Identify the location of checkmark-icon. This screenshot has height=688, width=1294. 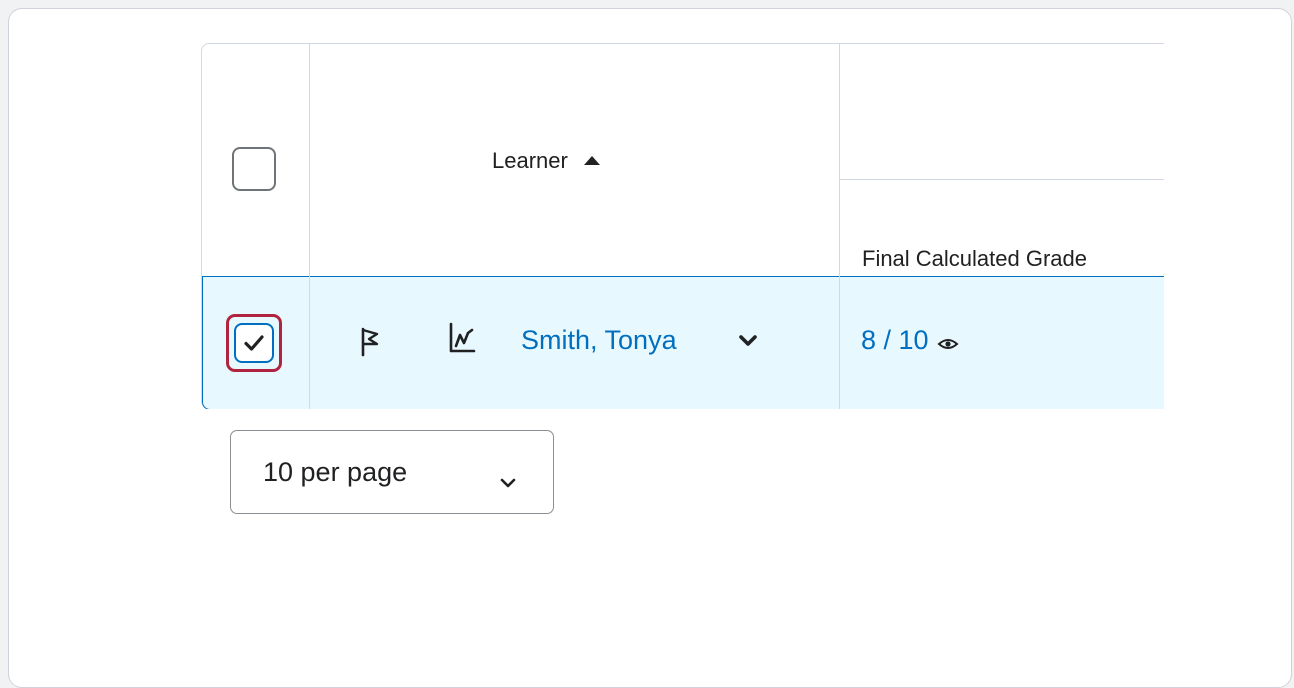
(254, 343).